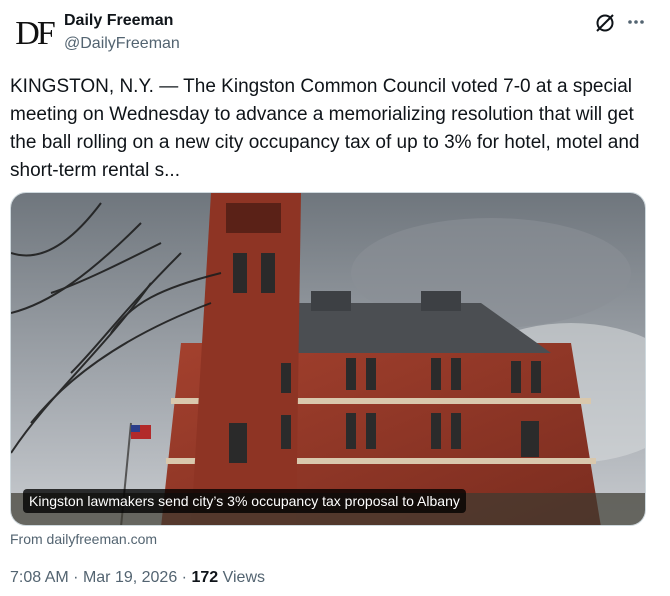 This screenshot has height=596, width=670. Describe the element at coordinates (243, 577) in the screenshot. I see `views-label: Views` at that location.